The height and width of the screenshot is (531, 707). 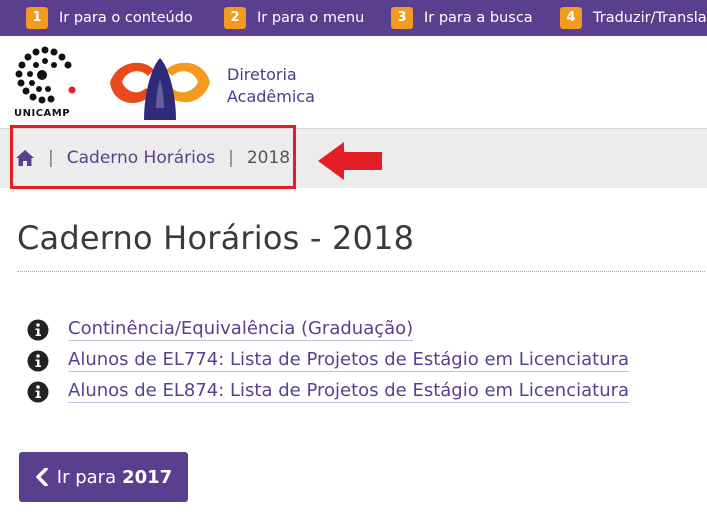 I want to click on dac-logo, so click(x=160, y=87).